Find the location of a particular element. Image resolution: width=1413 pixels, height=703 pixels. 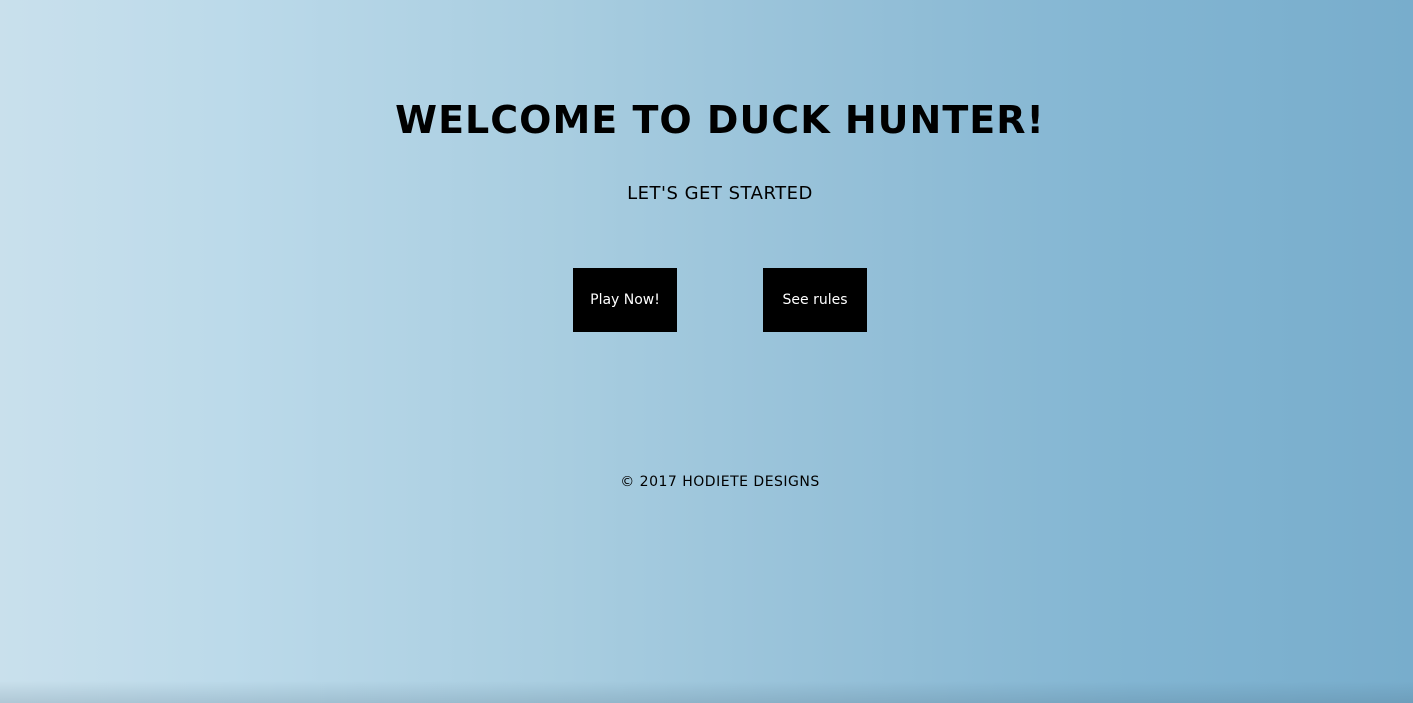

footer-copyright: © 2017 HODIETE DESIGNS is located at coordinates (720, 482).